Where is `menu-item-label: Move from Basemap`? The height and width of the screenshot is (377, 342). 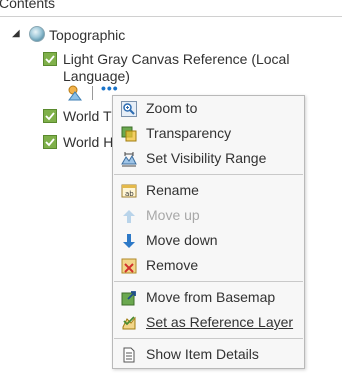
menu-item-label: Move from Basemap is located at coordinates (211, 297).